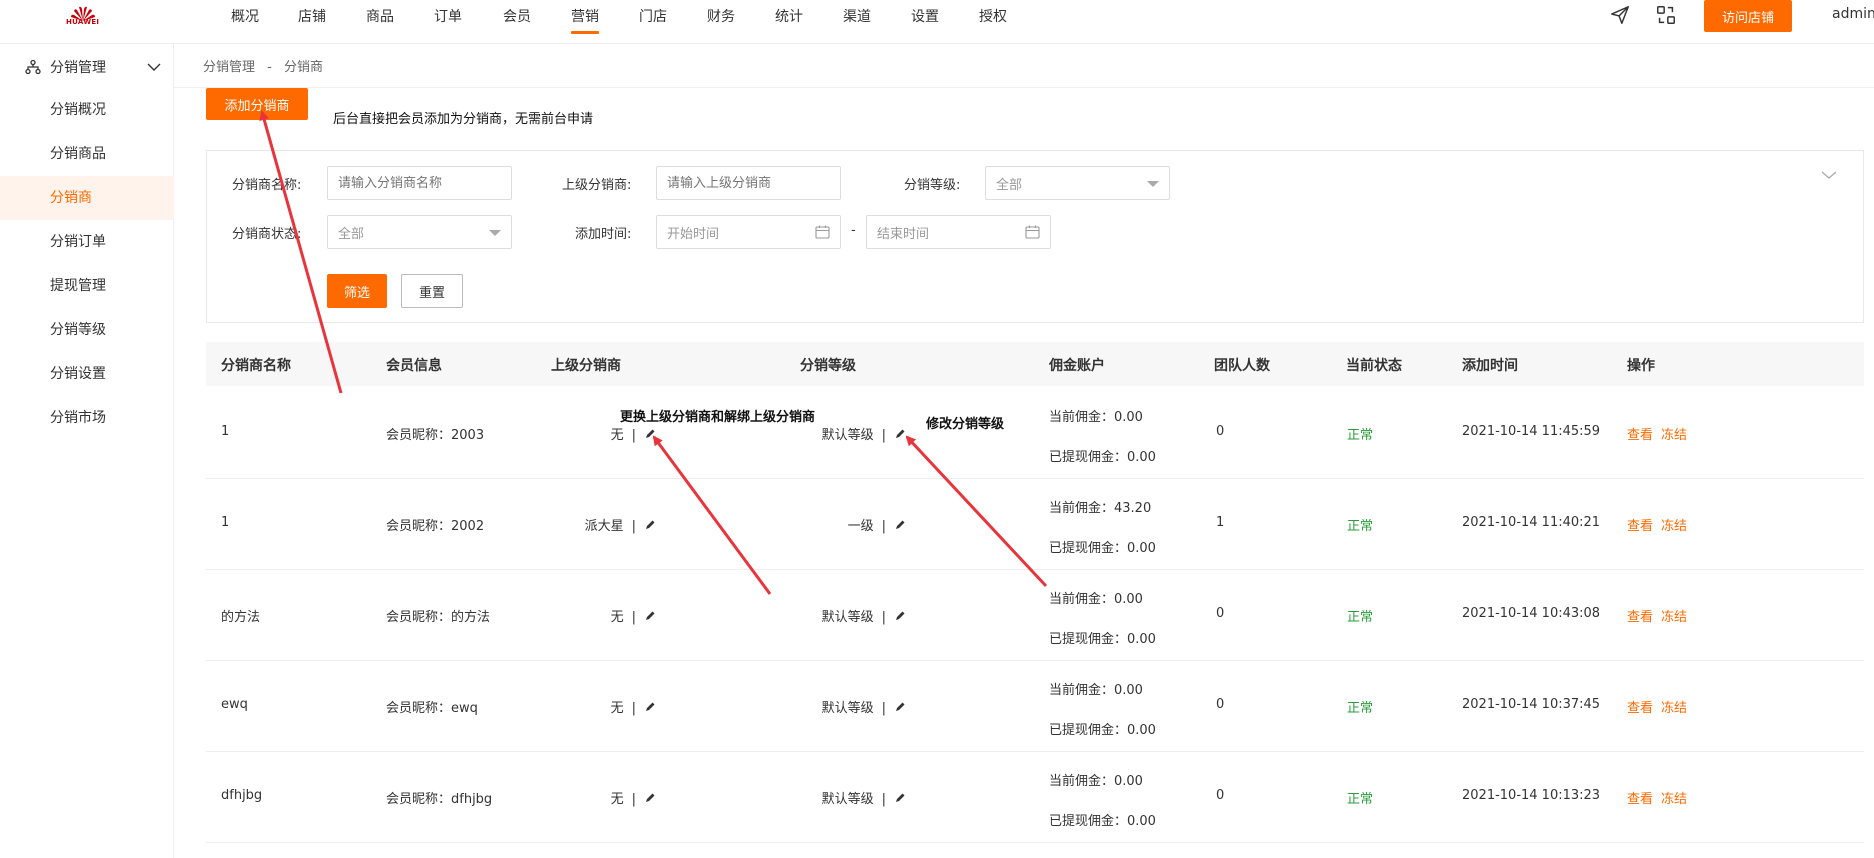 This screenshot has height=858, width=1874. What do you see at coordinates (1853, 14) in the screenshot?
I see `user-name: admin` at bounding box center [1853, 14].